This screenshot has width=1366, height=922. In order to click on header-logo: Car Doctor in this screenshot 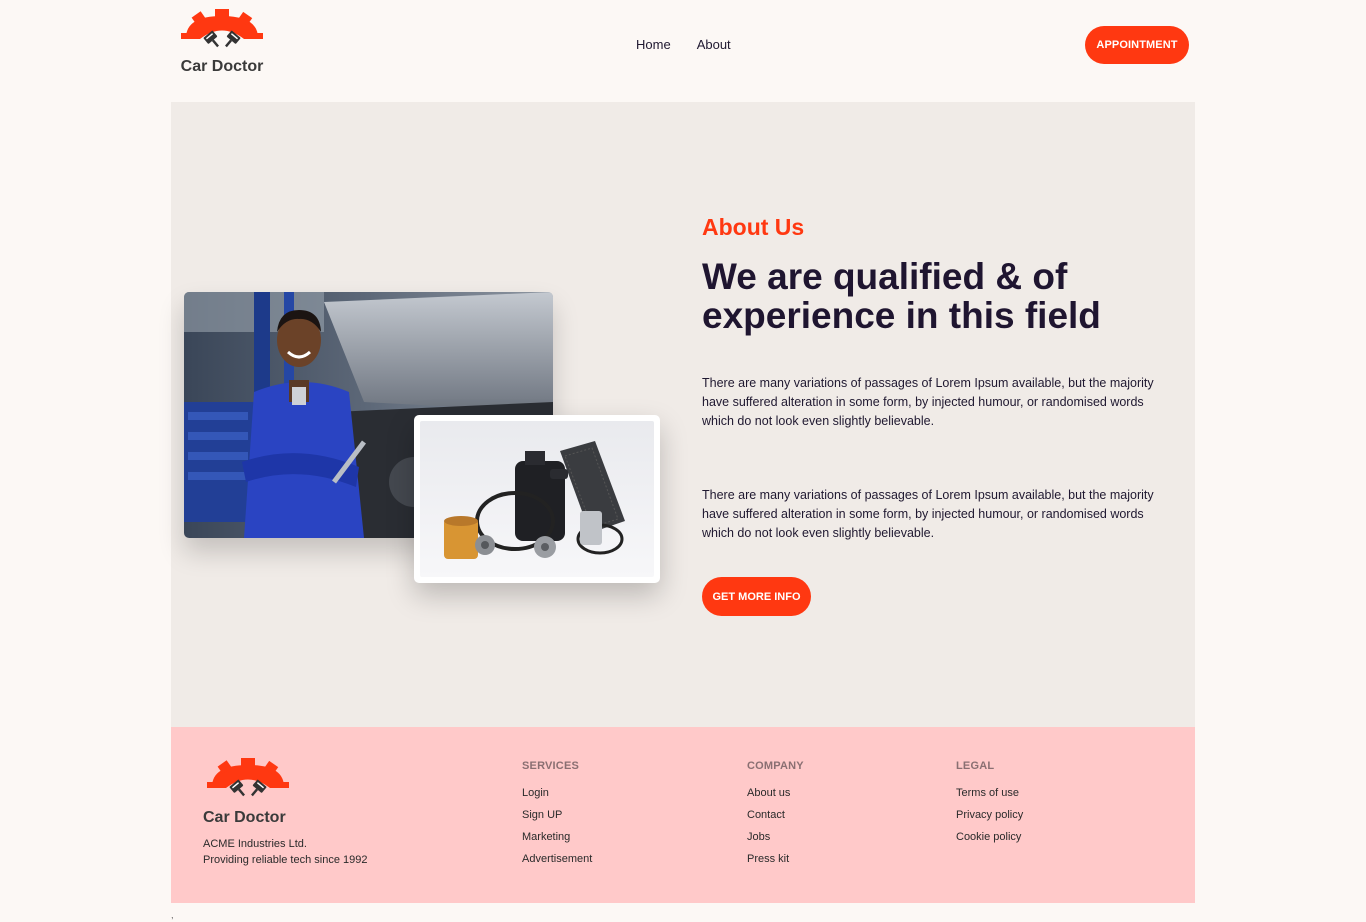, I will do `click(222, 42)`.